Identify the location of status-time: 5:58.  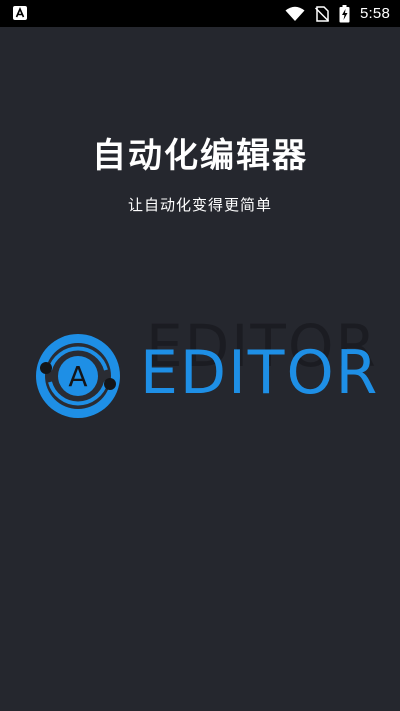
(375, 13).